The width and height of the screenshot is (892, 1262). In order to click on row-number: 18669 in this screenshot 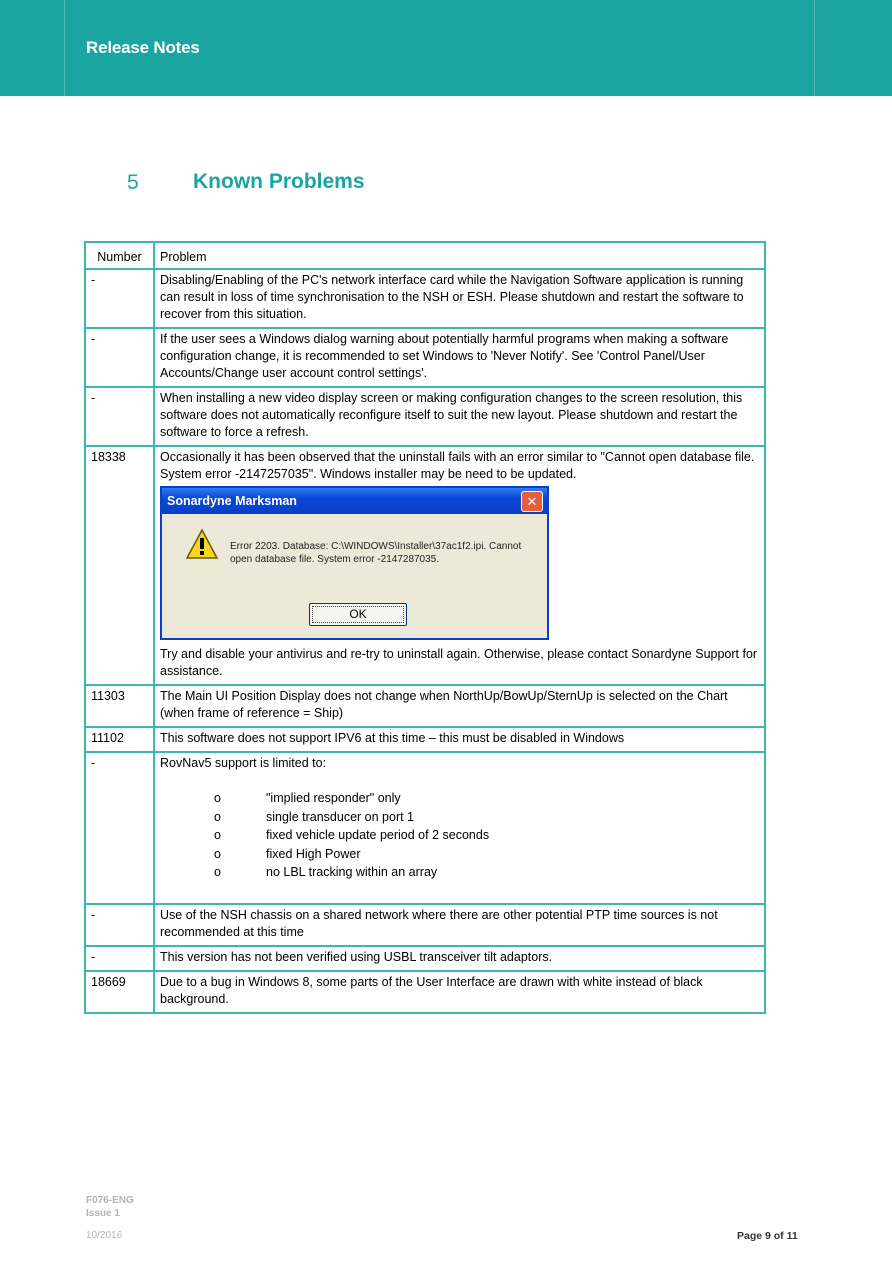, I will do `click(119, 991)`.